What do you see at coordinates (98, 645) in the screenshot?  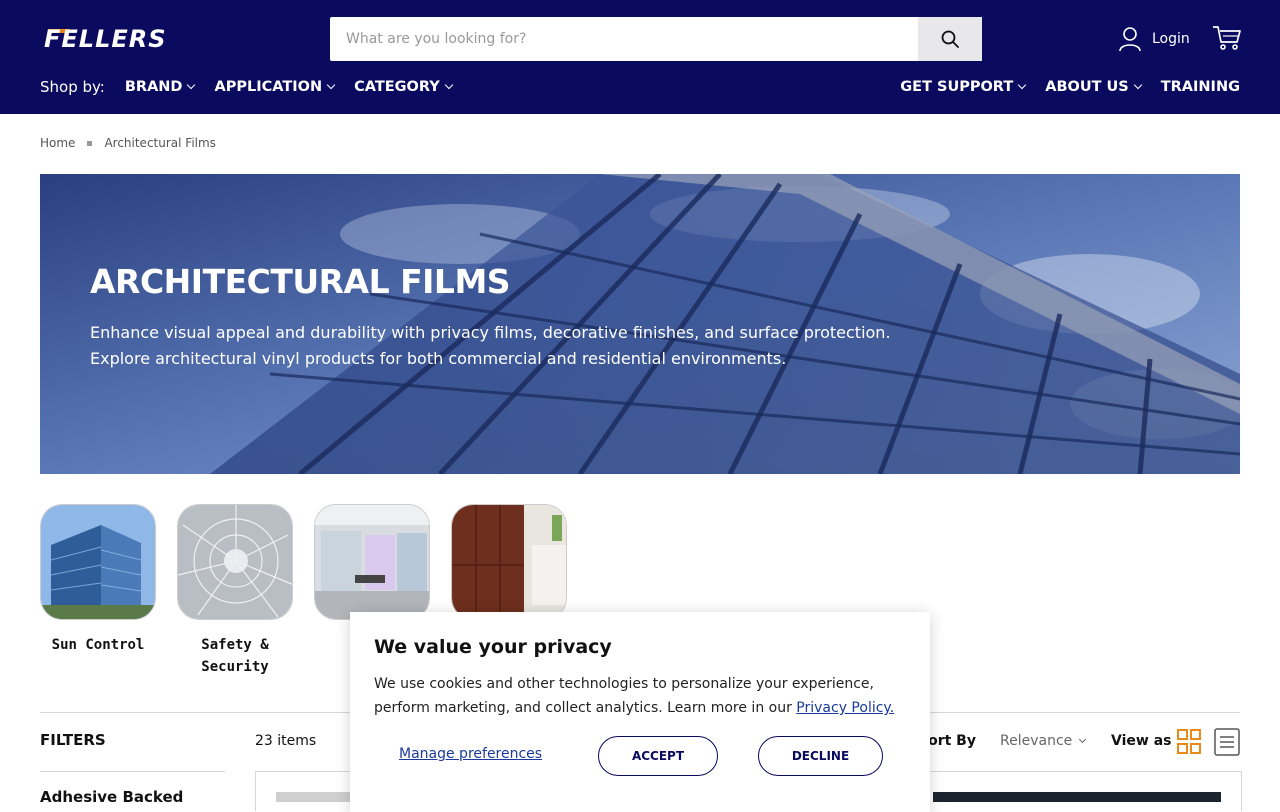 I see `category-label: Sun Control` at bounding box center [98, 645].